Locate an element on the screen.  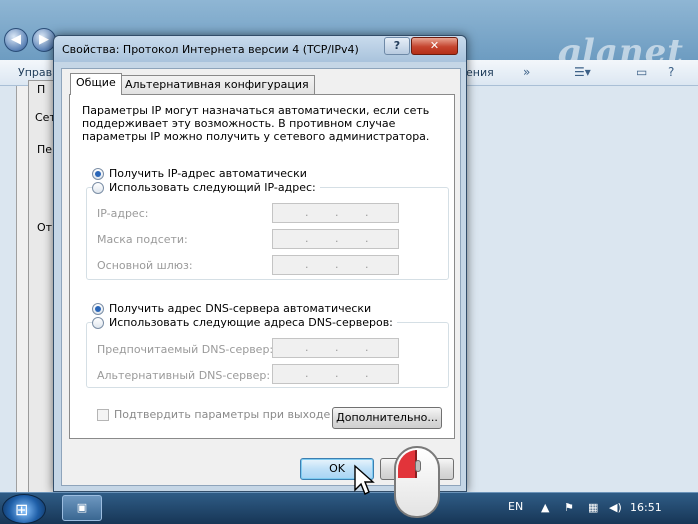
tray-flag-icon: ⚑ is located at coordinates (569, 507).